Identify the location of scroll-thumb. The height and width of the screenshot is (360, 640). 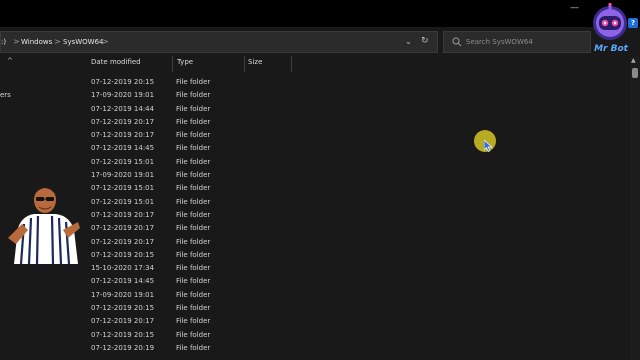
(635, 73).